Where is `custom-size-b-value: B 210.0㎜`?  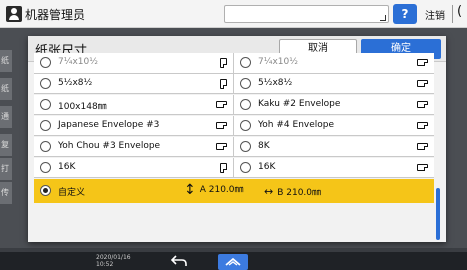
custom-size-b-value: B 210.0㎜ is located at coordinates (299, 193).